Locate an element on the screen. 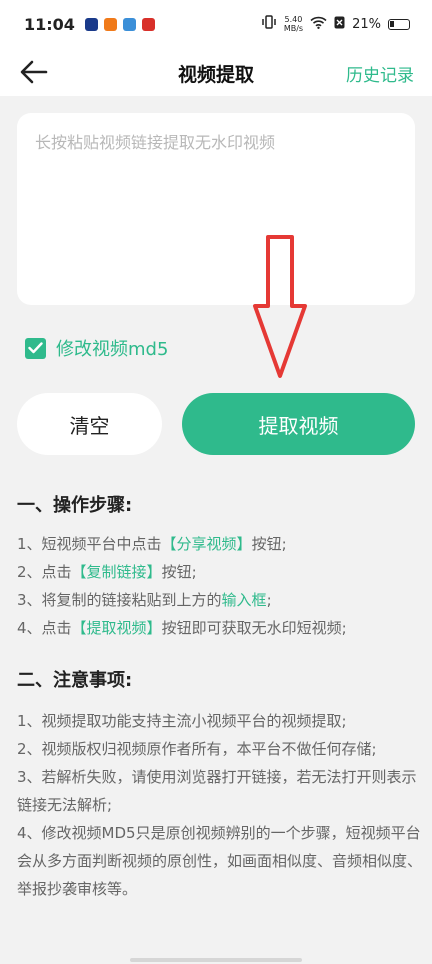  down-arrow-icon is located at coordinates (280, 306).